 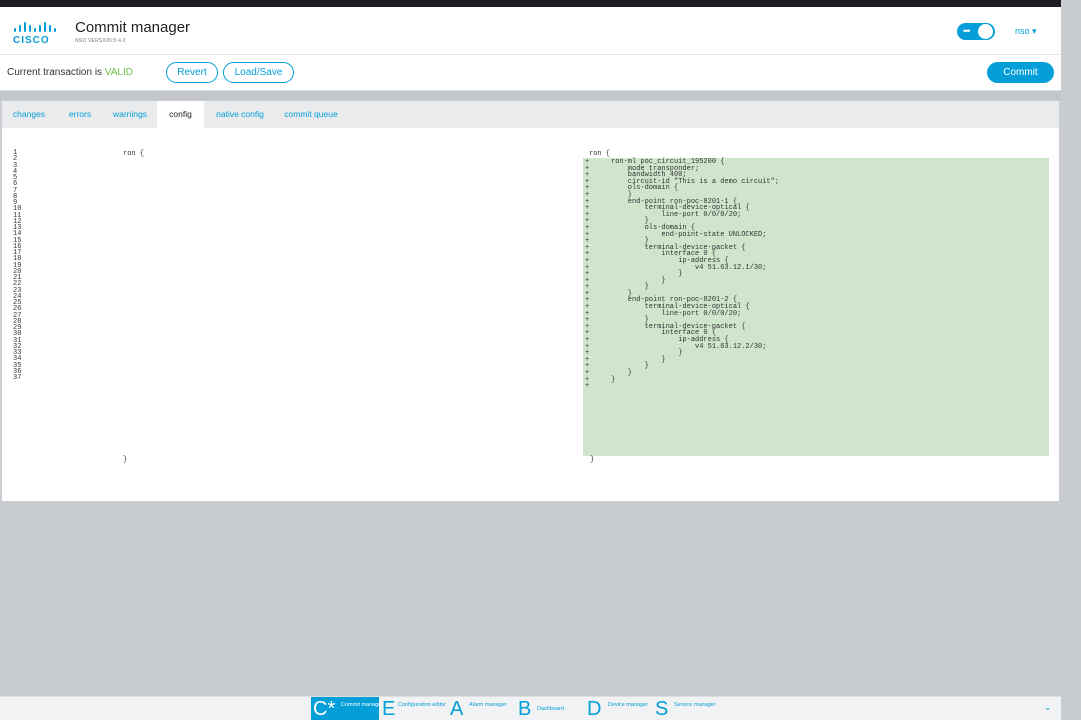 I want to click on device-manager-icon: D, so click(x=594, y=709).